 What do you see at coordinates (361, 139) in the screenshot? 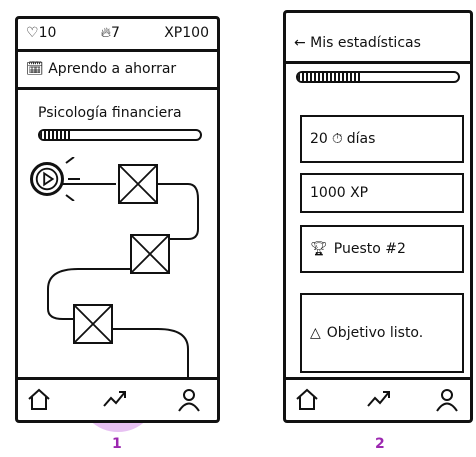
I see `streak-days-label: días` at bounding box center [361, 139].